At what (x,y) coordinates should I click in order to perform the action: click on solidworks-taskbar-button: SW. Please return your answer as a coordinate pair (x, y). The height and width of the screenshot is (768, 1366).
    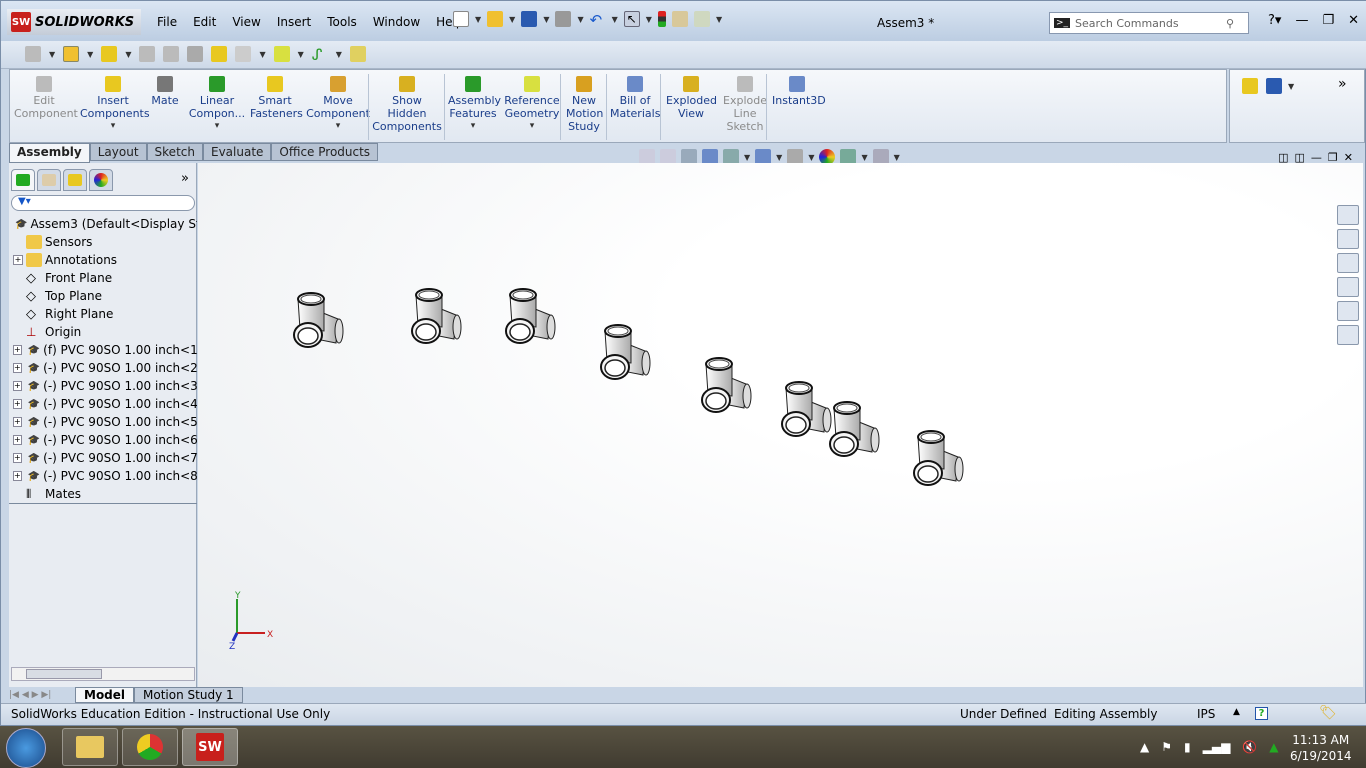
    Looking at the image, I should click on (210, 747).